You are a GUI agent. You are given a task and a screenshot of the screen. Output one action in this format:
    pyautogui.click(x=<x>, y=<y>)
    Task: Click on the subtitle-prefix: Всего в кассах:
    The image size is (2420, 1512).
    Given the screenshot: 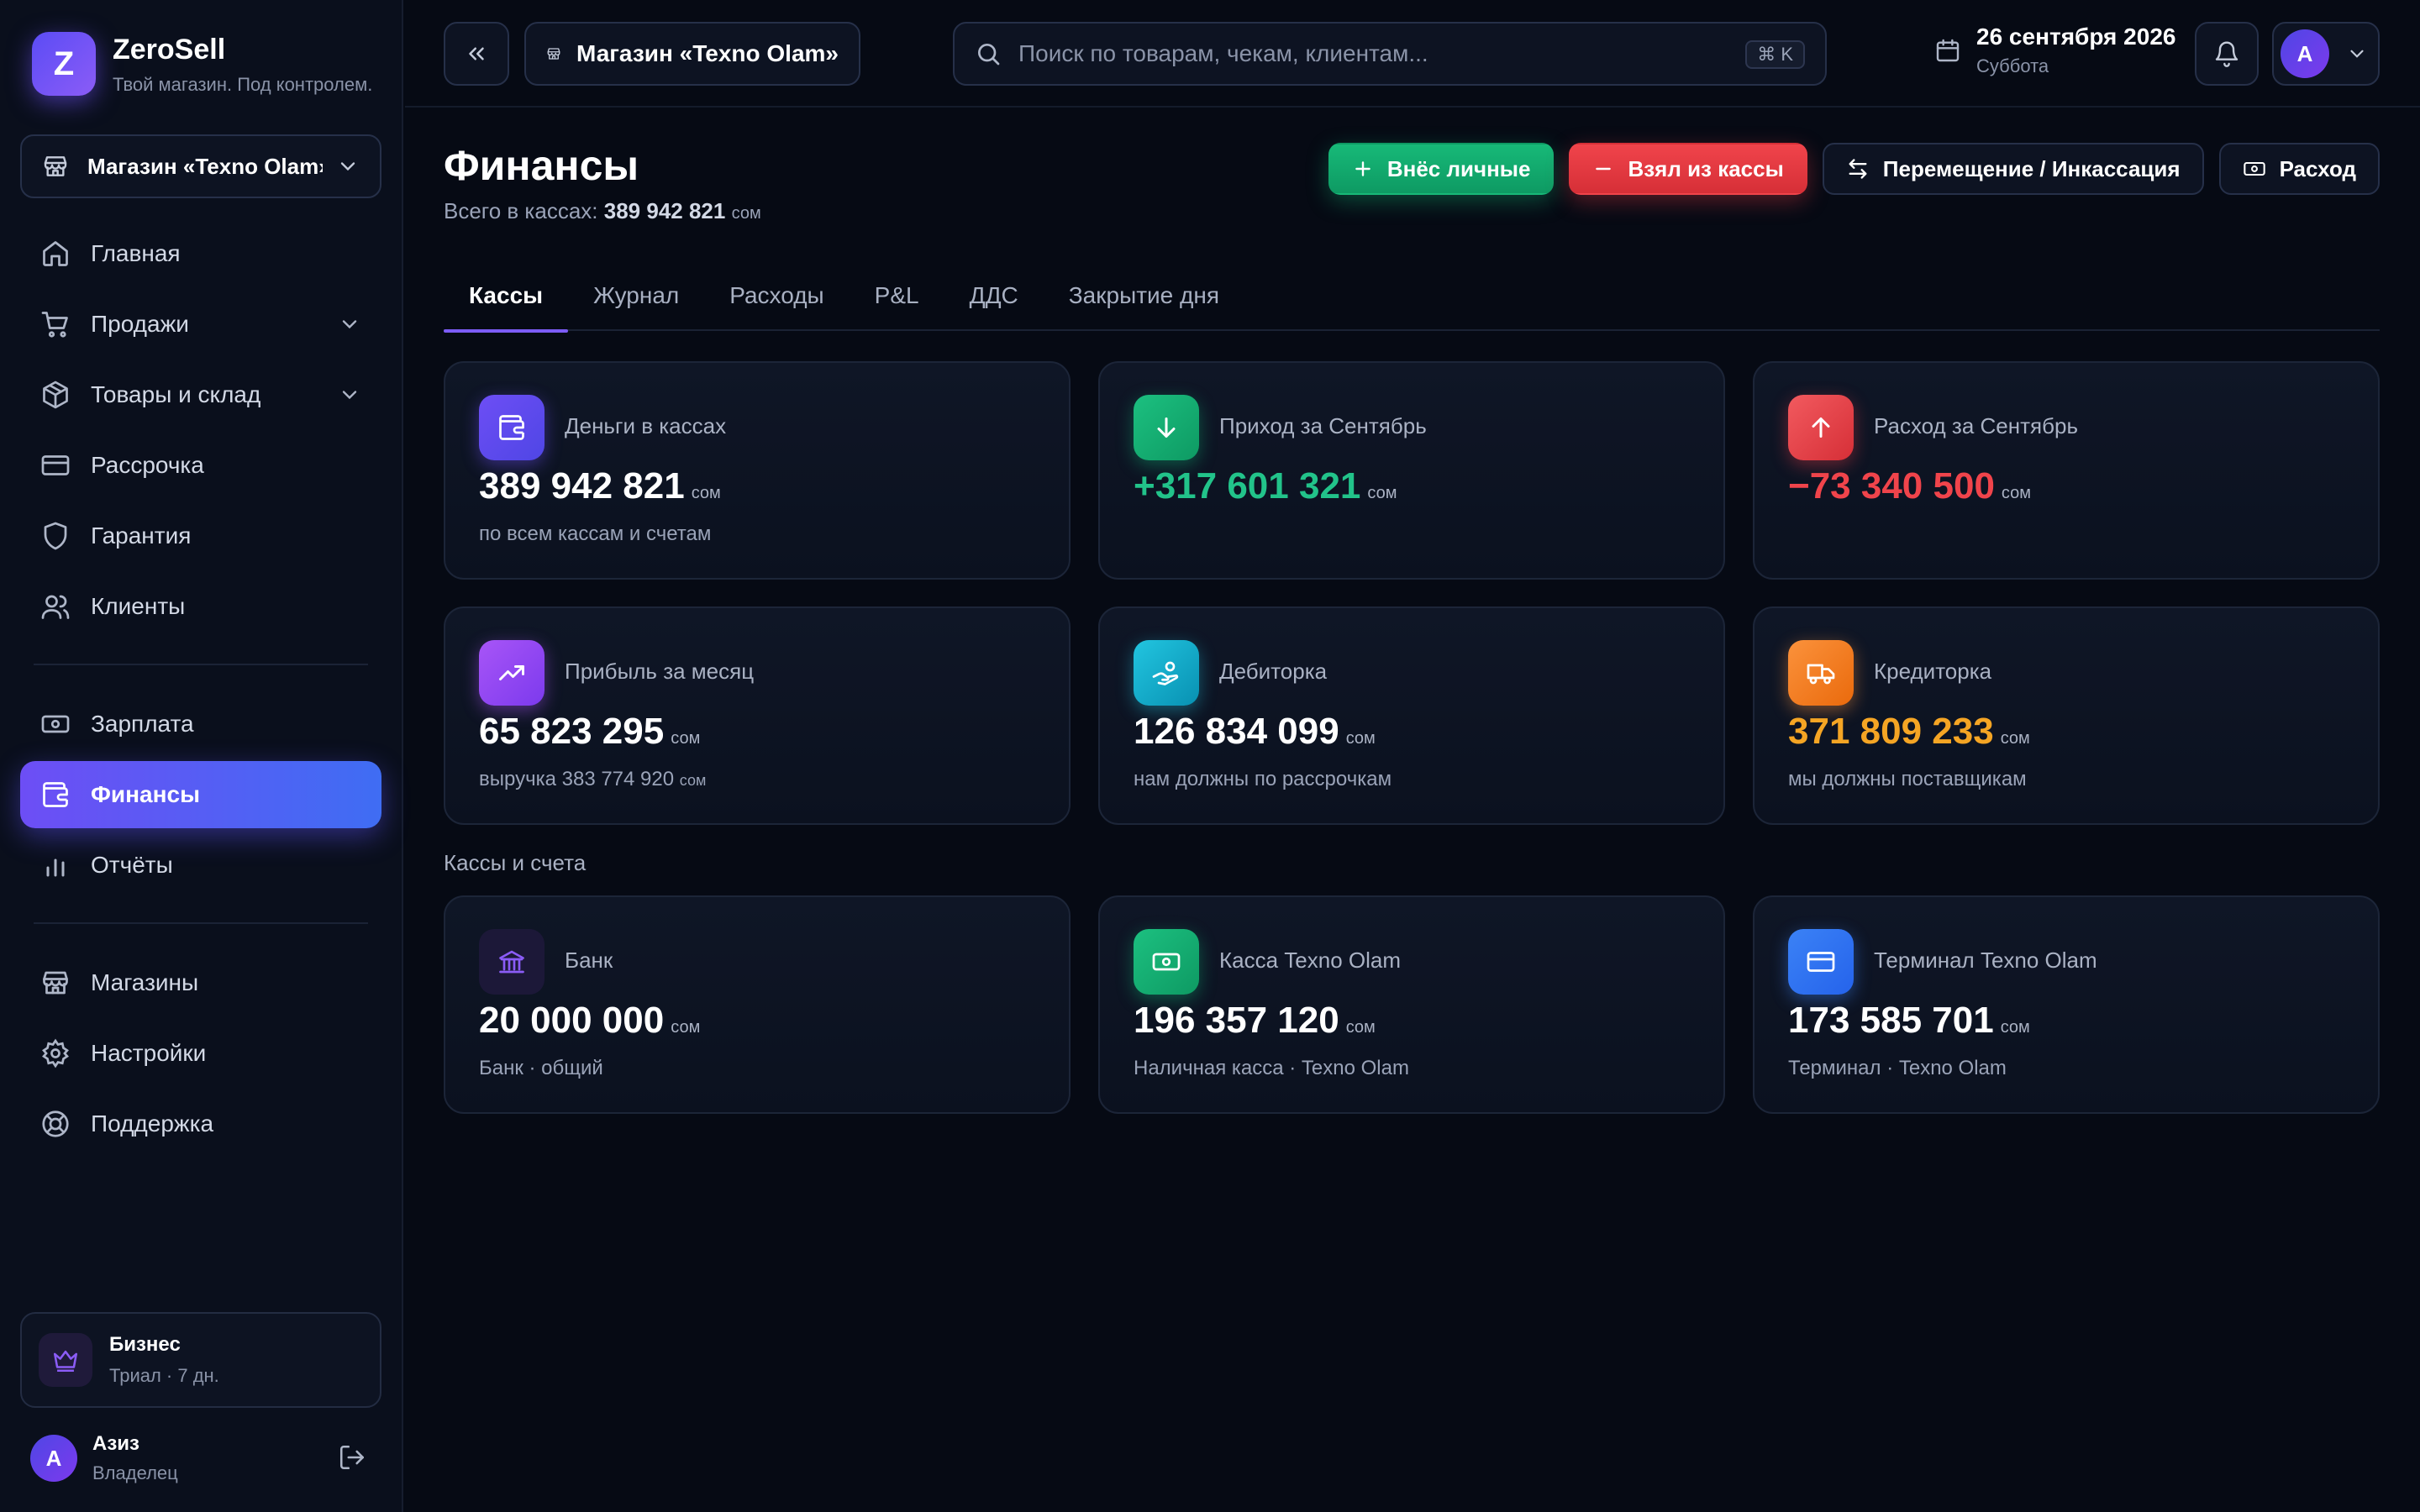 What is the action you would take?
    pyautogui.click(x=521, y=210)
    